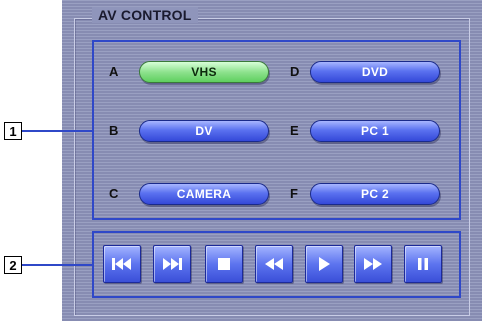 The image size is (488, 321). I want to click on callout-1-leader-line, so click(57, 131).